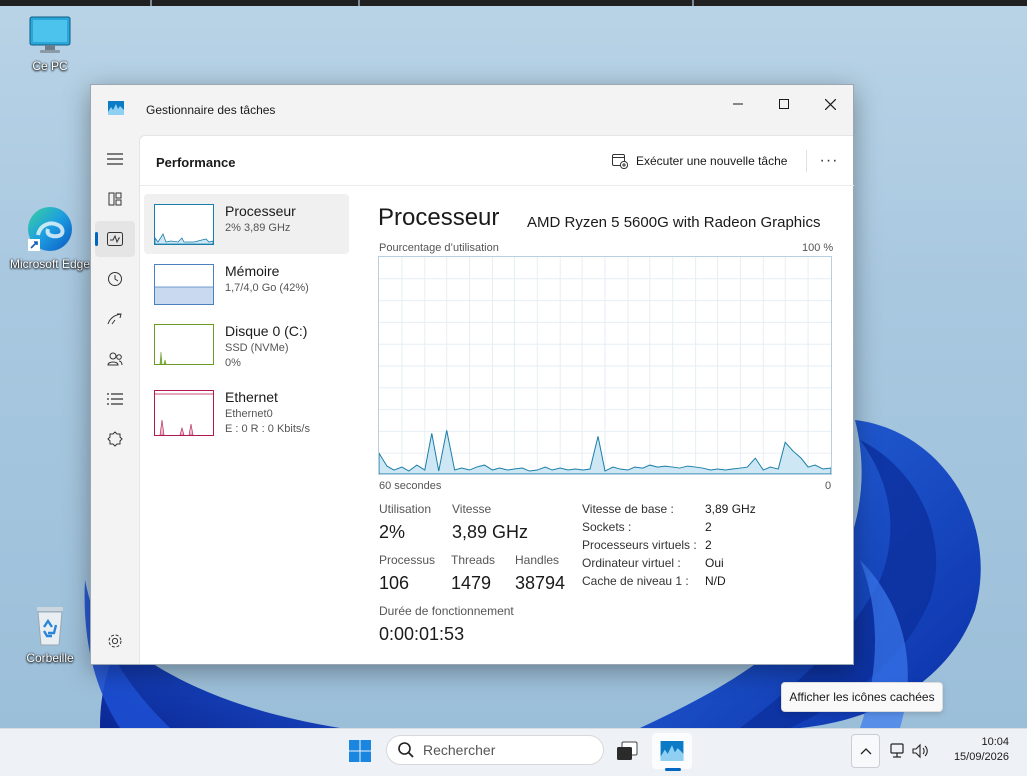 This screenshot has width=1027, height=776. I want to click on run-task-icon, so click(620, 161).